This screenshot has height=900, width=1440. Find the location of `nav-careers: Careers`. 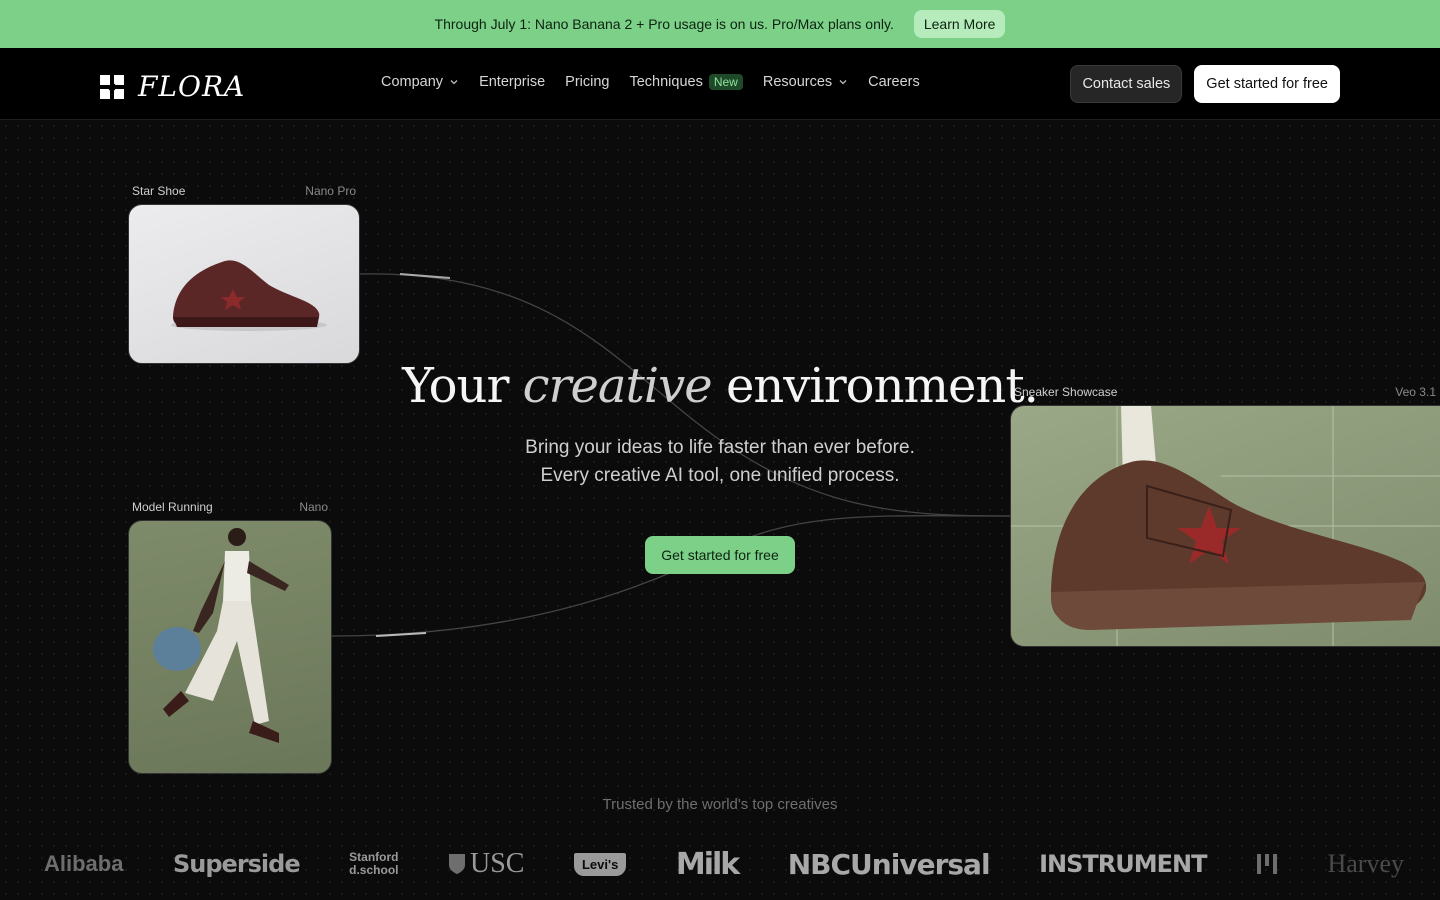

nav-careers: Careers is located at coordinates (894, 82).